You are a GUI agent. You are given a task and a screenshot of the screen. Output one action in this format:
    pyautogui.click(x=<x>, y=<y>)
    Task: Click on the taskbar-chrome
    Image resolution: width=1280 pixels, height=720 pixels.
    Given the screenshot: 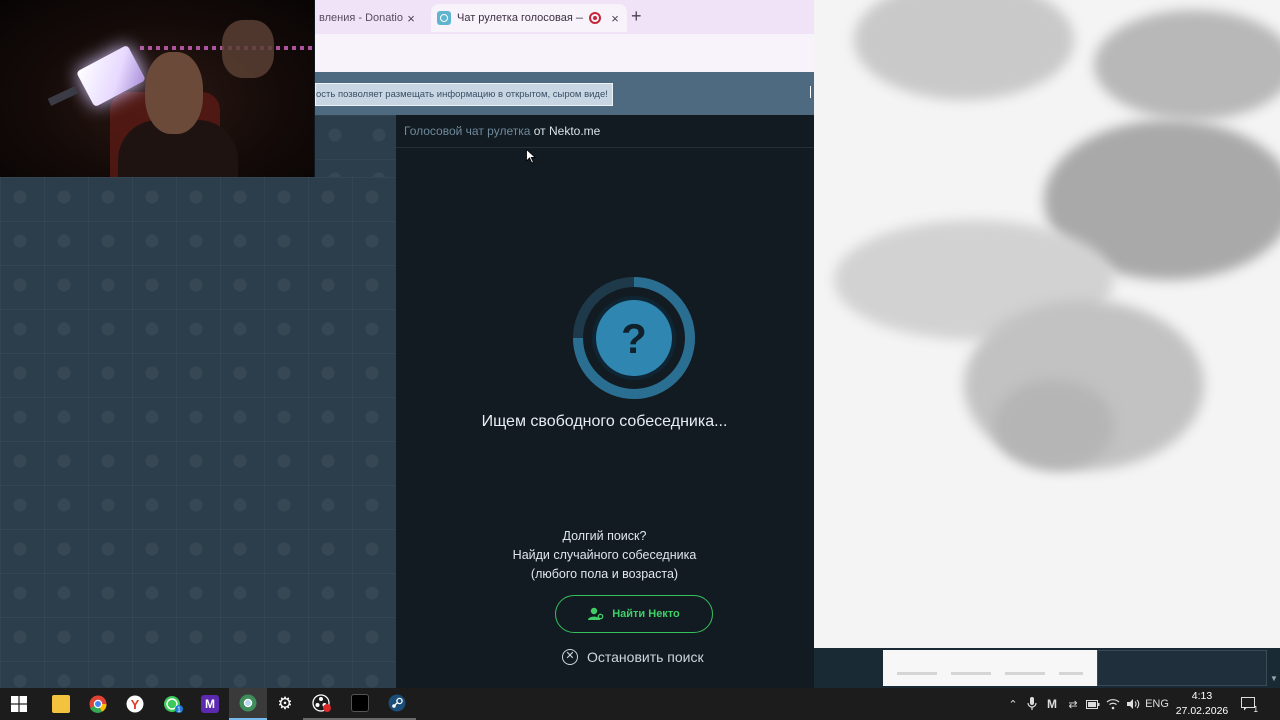 What is the action you would take?
    pyautogui.click(x=98, y=704)
    